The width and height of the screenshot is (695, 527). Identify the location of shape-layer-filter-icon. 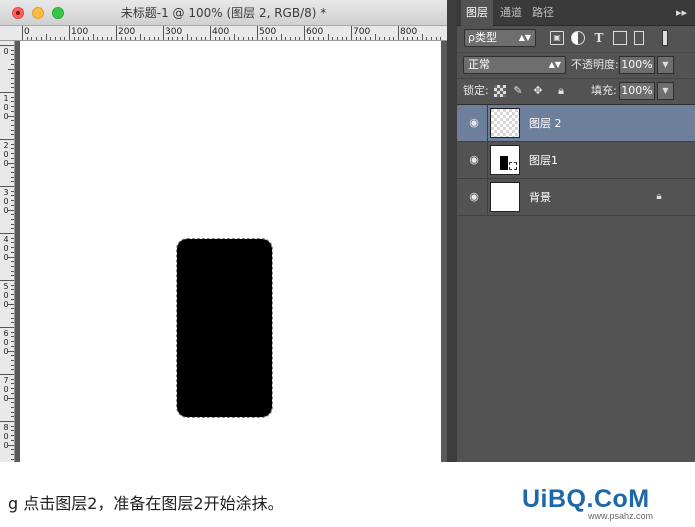
(620, 38).